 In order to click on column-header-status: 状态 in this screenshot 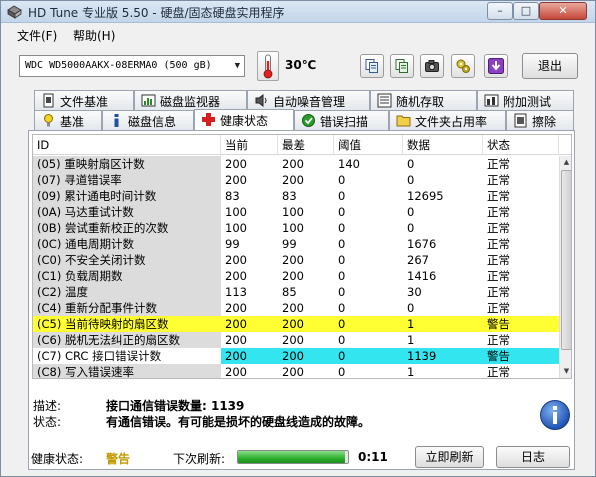, I will do `click(521, 145)`.